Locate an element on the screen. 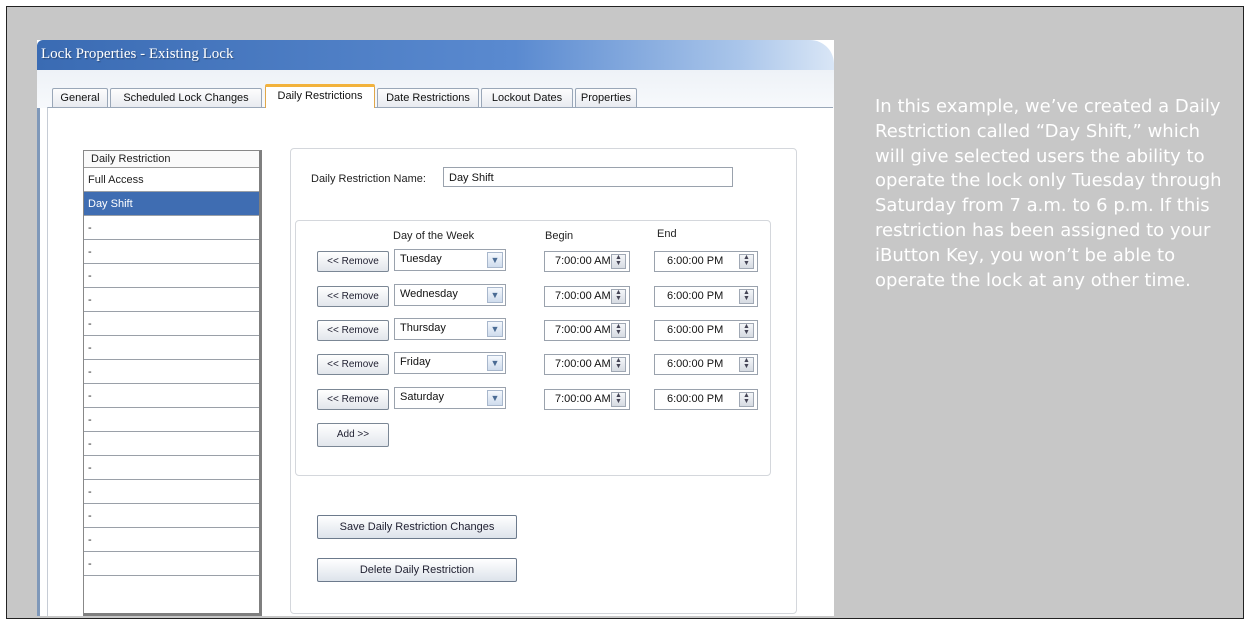 This screenshot has width=1250, height=625. tab-general: General is located at coordinates (80, 97).